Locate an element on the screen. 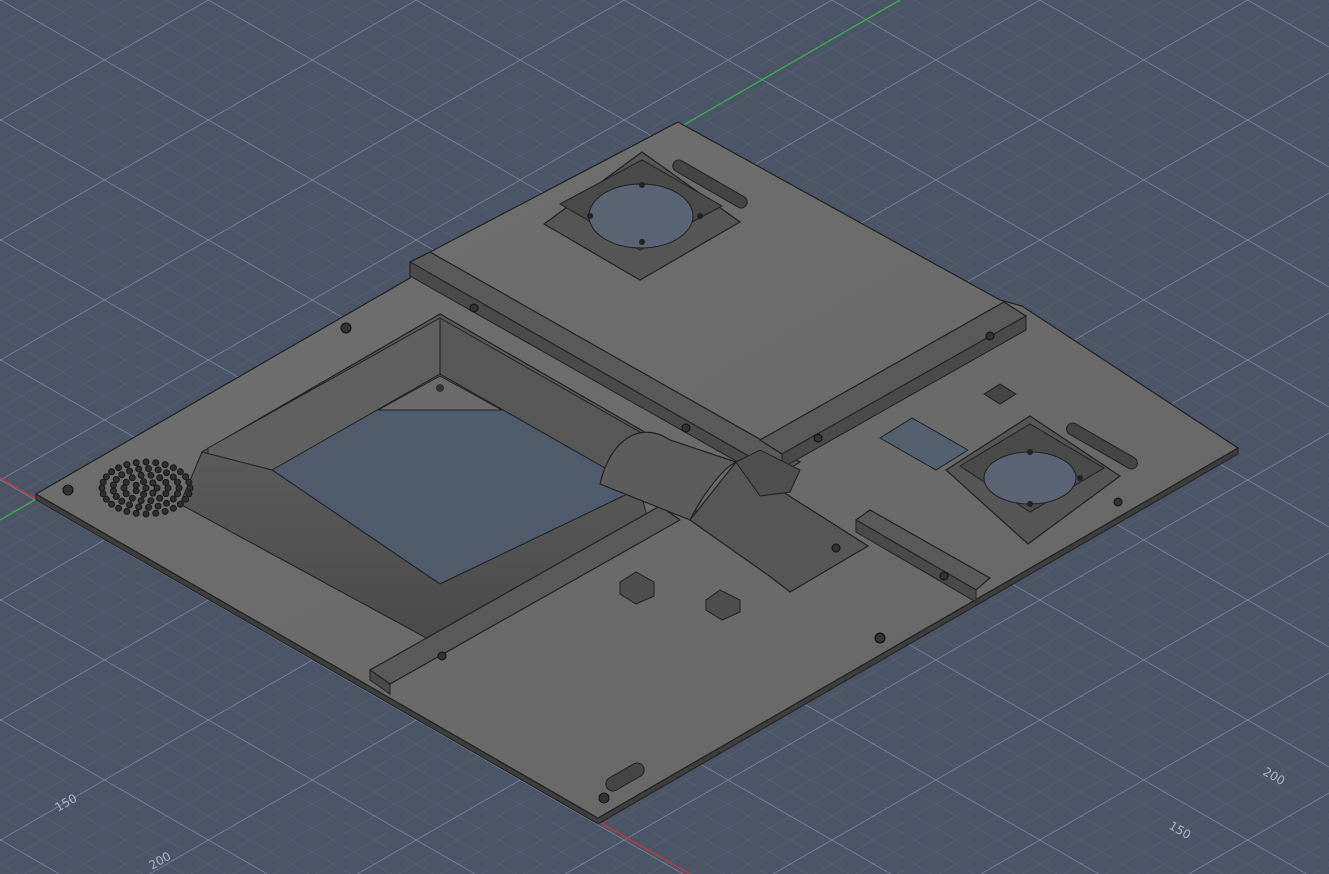 The height and width of the screenshot is (874, 1329). gusset-hole is located at coordinates (440, 388).